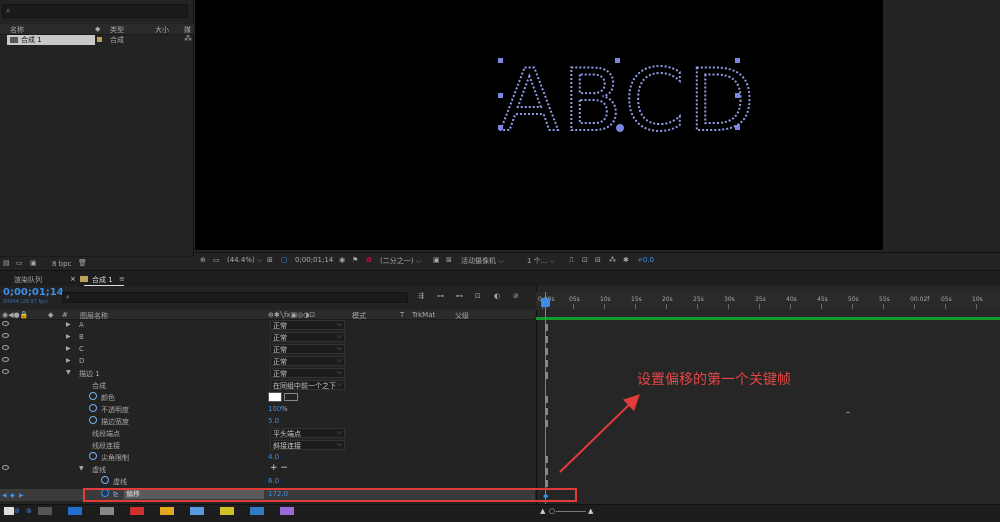  I want to click on layer-row-a: ▶ A 正常, so click(267, 326).